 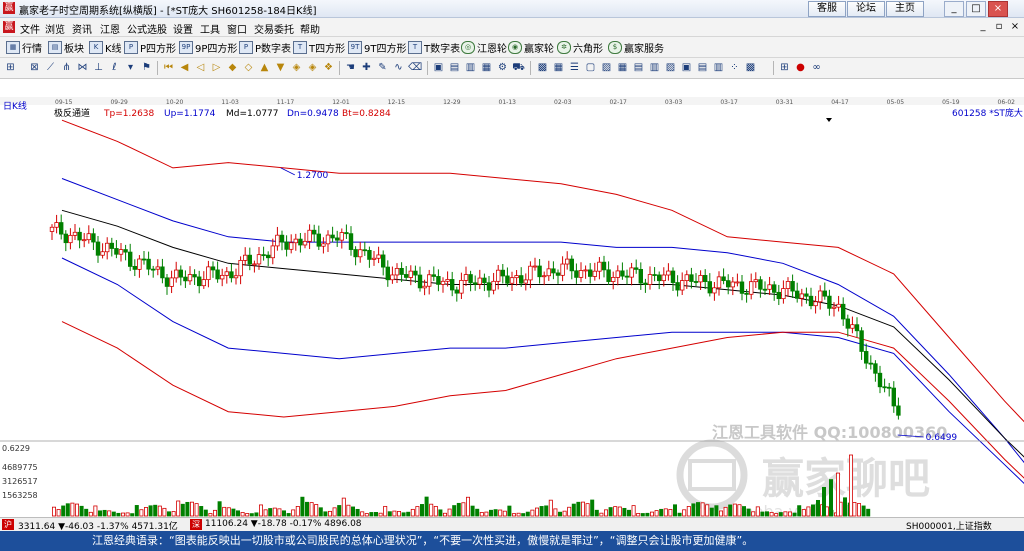 What do you see at coordinates (670, 67) in the screenshot?
I see `image-icon: ▨` at bounding box center [670, 67].